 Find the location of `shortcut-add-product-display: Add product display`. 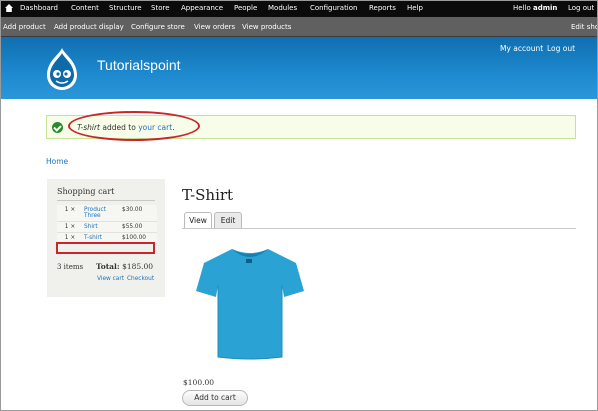

shortcut-add-product-display: Add product display is located at coordinates (89, 27).